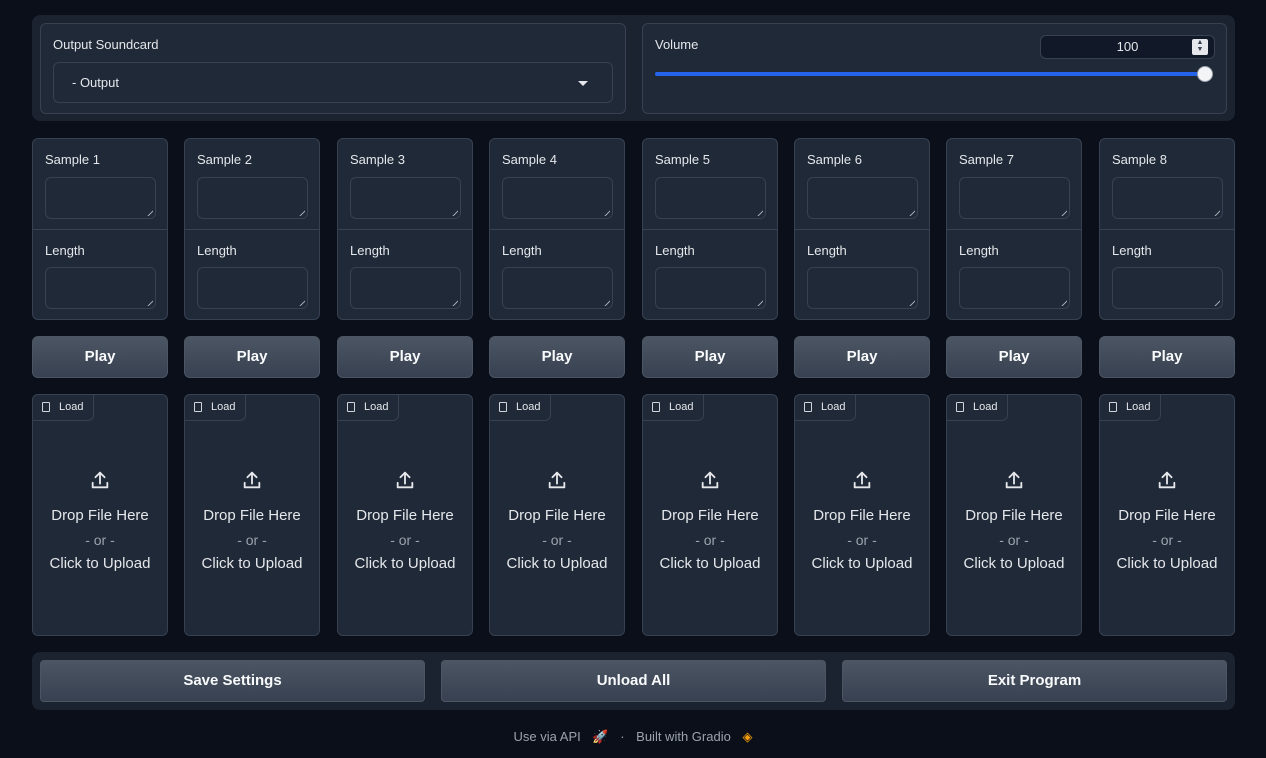 This screenshot has width=1266, height=758. What do you see at coordinates (405, 229) in the screenshot?
I see `sample-card: Sample 3 Length` at bounding box center [405, 229].